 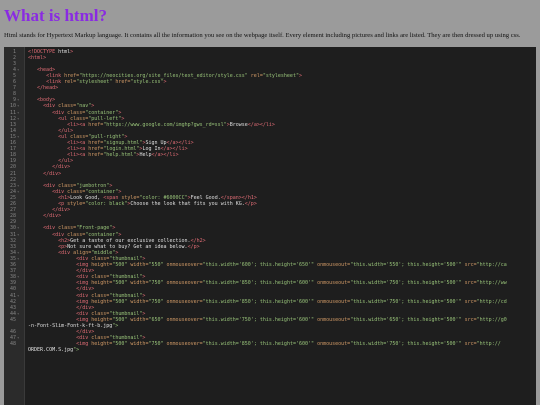 I want to click on code-line: ORDER.COM.S.jpg">, so click(x=270, y=350).